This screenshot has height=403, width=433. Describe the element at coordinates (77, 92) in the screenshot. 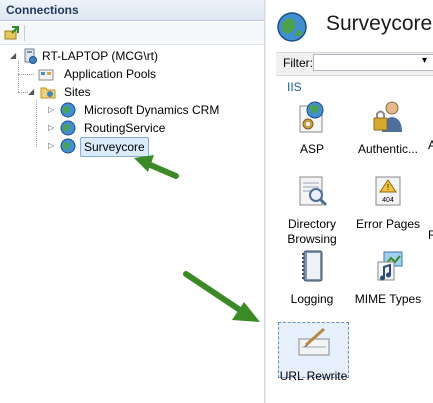

I see `sites-label: Sites` at that location.